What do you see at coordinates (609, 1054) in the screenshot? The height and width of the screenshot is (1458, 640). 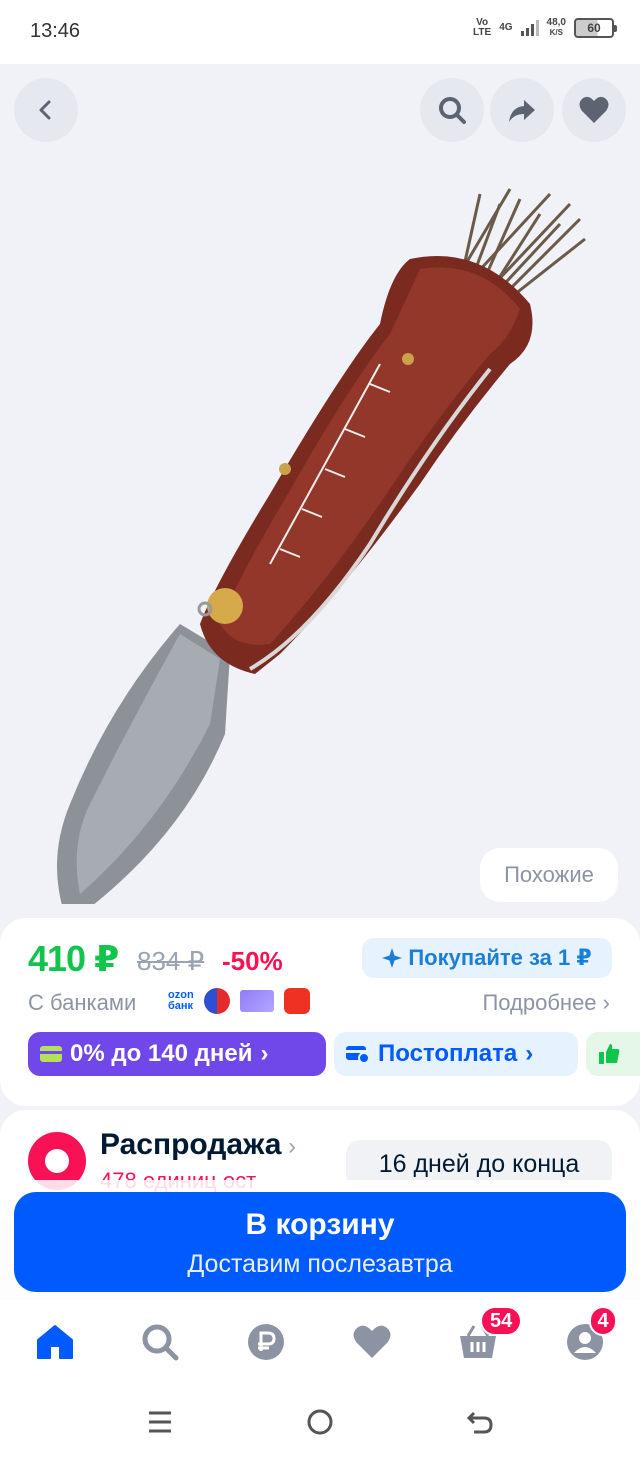 I see `thumbs-up-icon` at bounding box center [609, 1054].